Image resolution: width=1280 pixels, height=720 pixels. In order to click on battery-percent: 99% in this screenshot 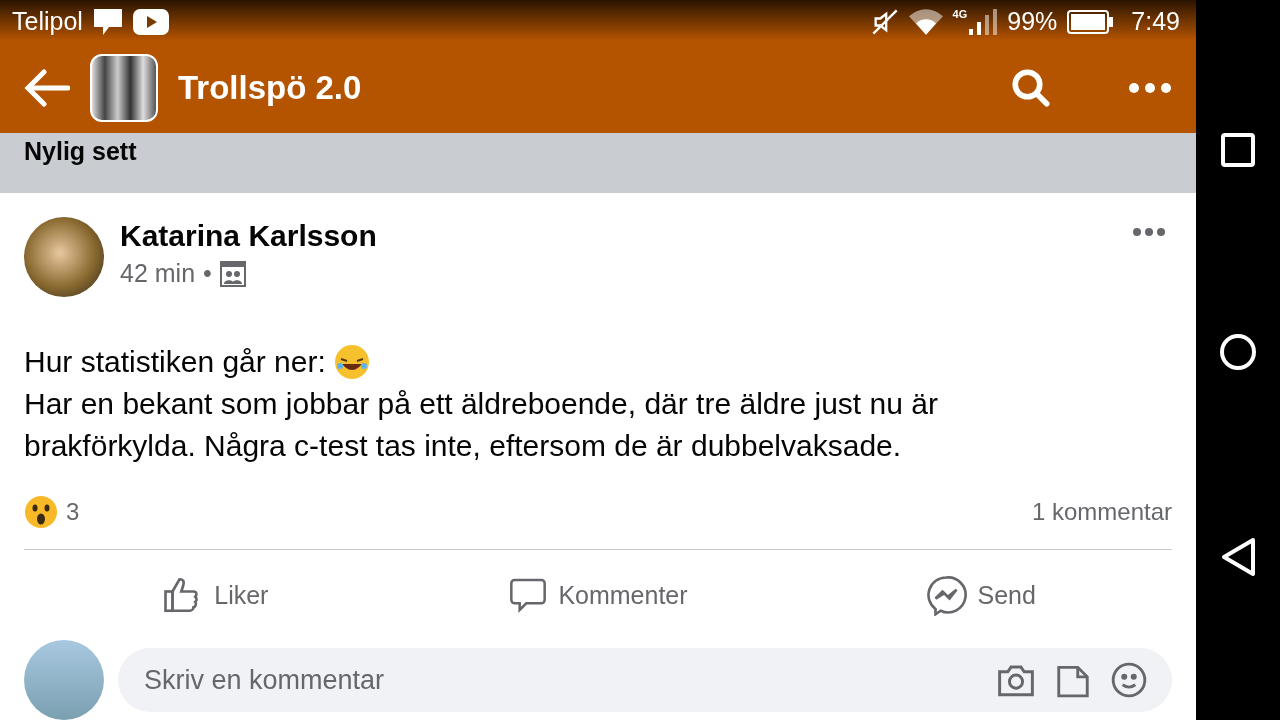, I will do `click(1032, 22)`.